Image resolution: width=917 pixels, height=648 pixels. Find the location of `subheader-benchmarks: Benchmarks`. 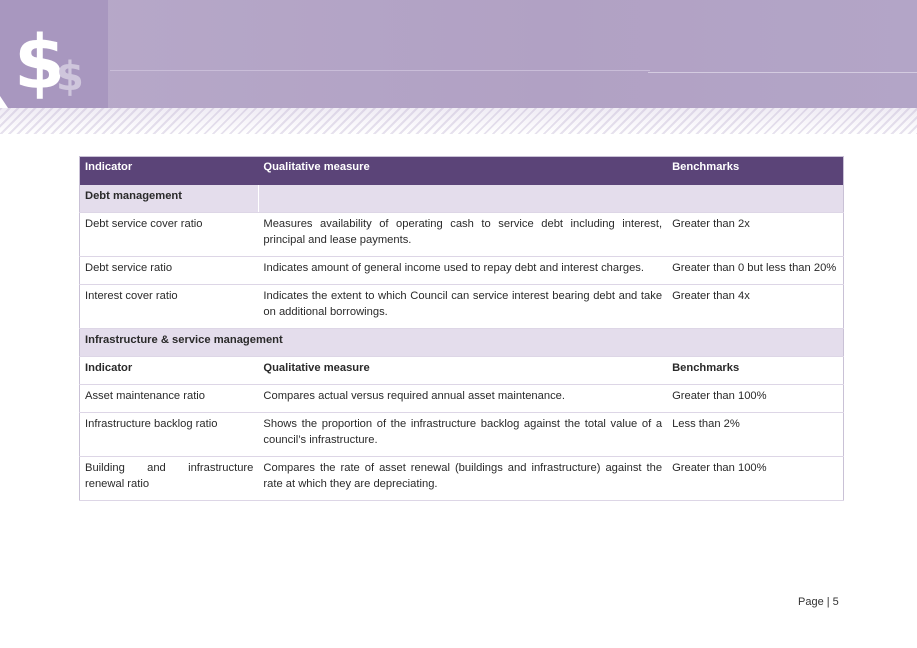

subheader-benchmarks: Benchmarks is located at coordinates (755, 370).